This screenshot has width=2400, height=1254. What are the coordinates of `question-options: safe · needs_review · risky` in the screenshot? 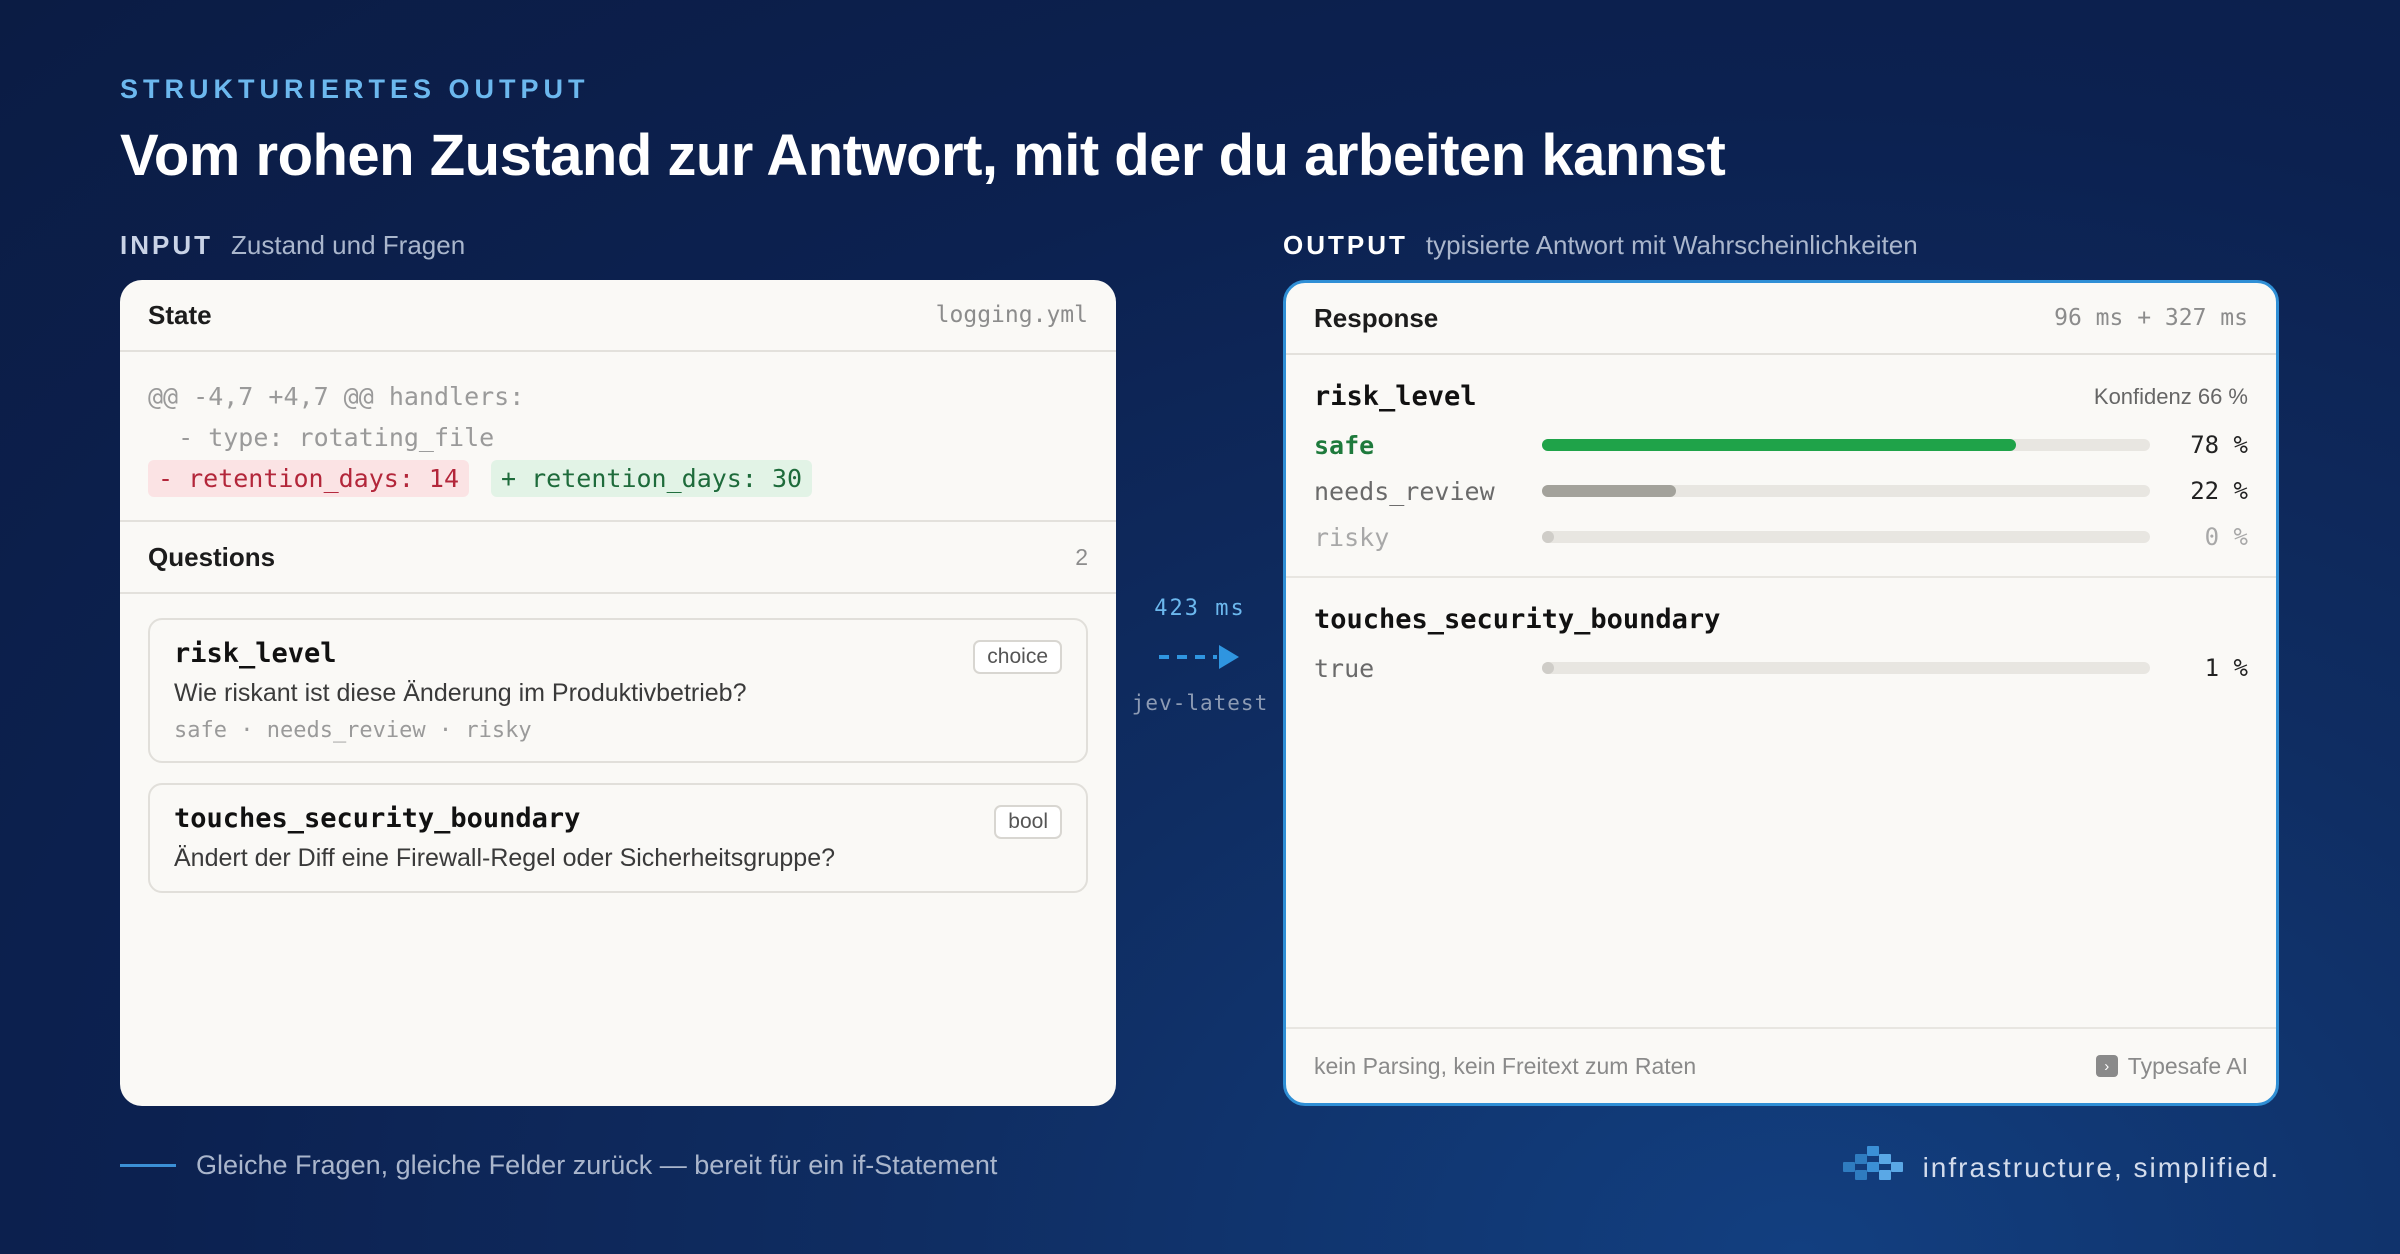 It's located at (353, 730).